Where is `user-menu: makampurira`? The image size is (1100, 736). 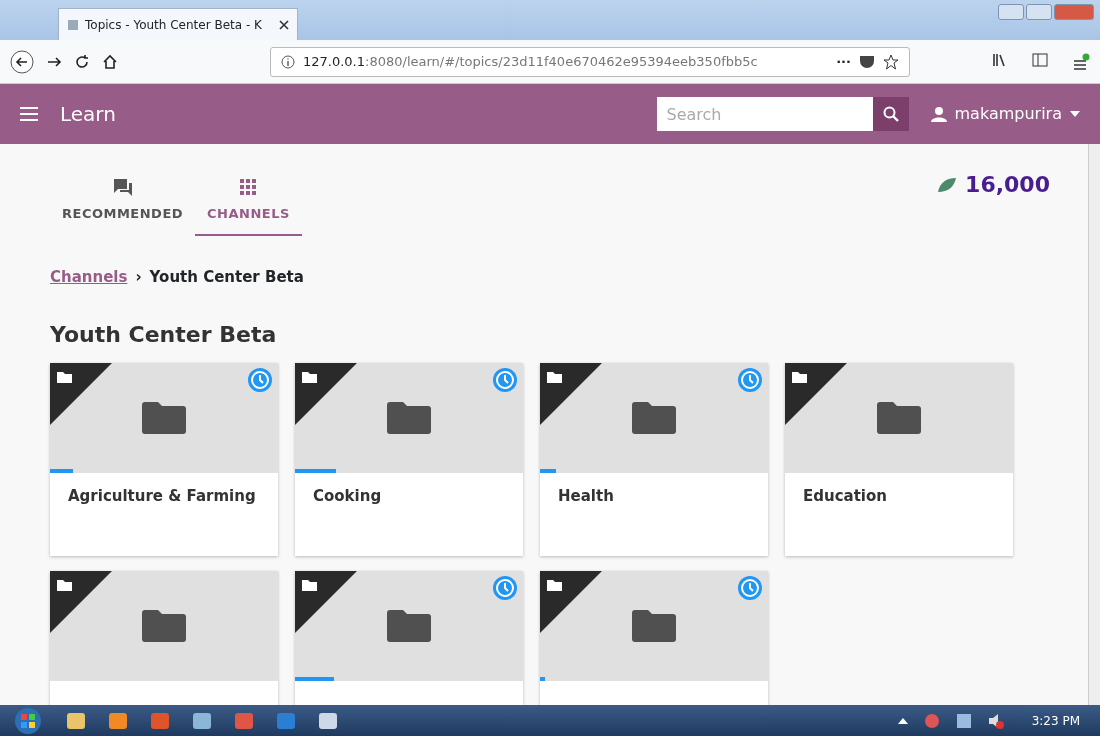
user-menu: makampurira is located at coordinates (1005, 114).